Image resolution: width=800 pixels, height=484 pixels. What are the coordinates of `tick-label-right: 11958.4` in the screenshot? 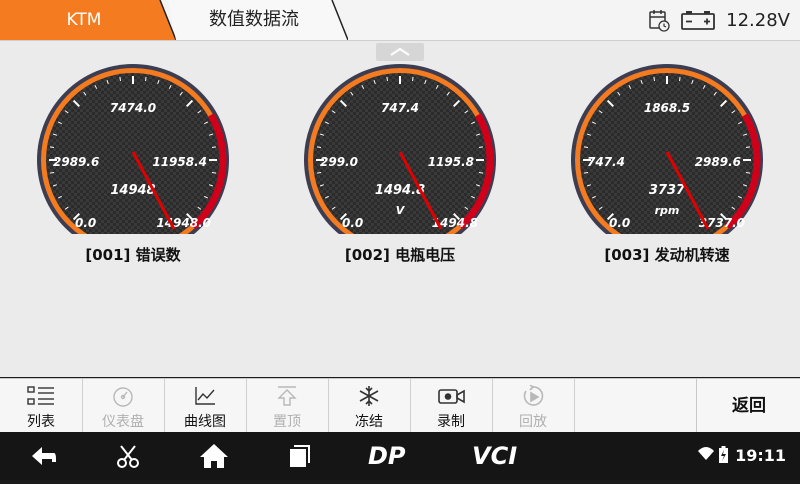 It's located at (179, 162).